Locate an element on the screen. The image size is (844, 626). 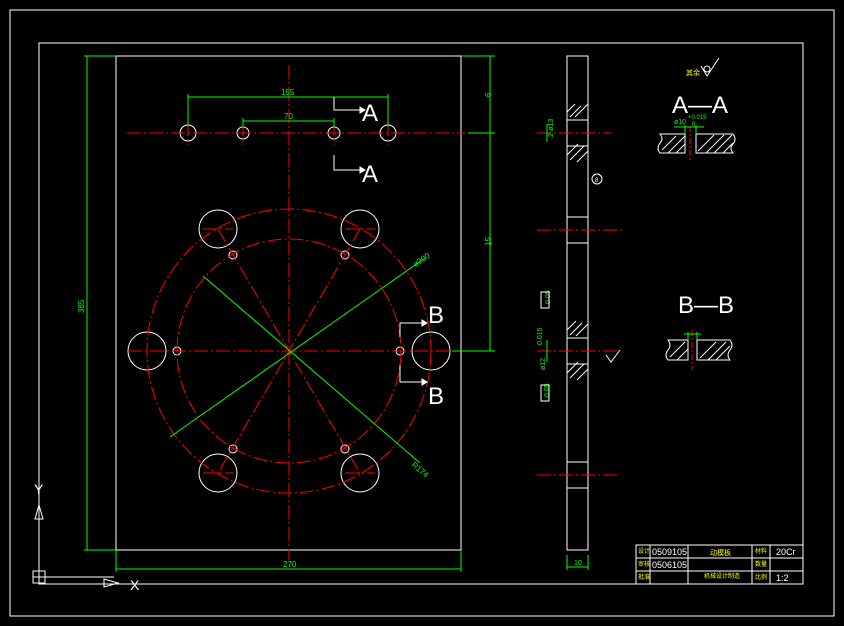
side-note-bottom: 10 is located at coordinates (578, 563).